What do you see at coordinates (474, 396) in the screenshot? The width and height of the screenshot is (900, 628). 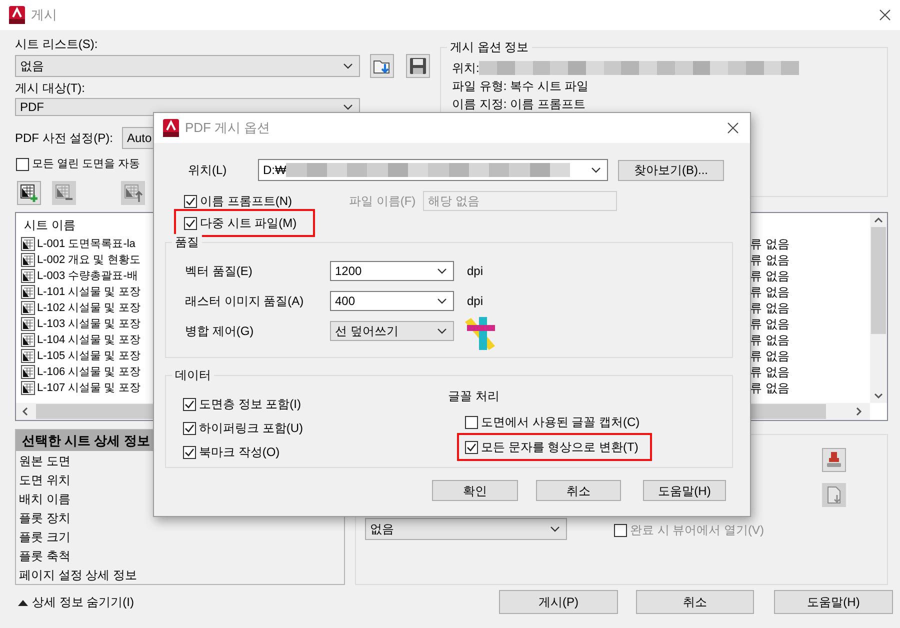 I see `group-subtitle: 글꼴 처리` at bounding box center [474, 396].